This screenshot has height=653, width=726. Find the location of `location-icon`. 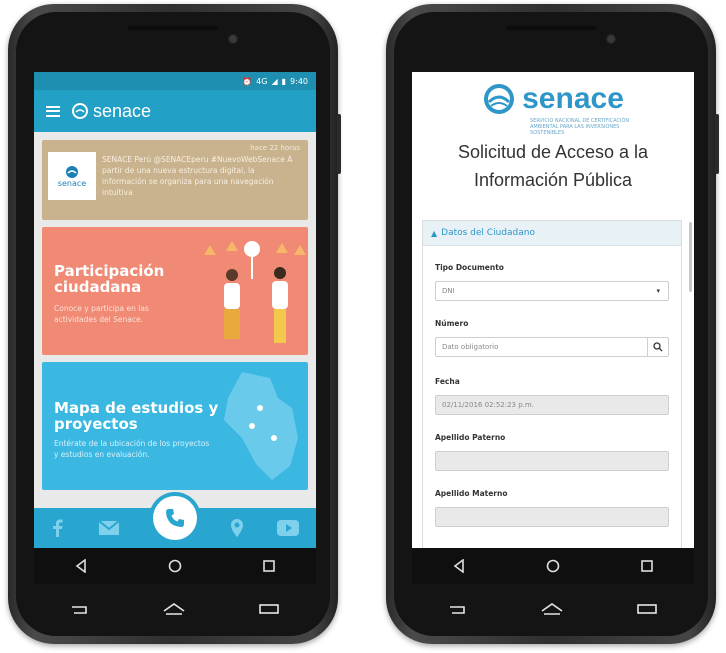

location-icon is located at coordinates (237, 528).